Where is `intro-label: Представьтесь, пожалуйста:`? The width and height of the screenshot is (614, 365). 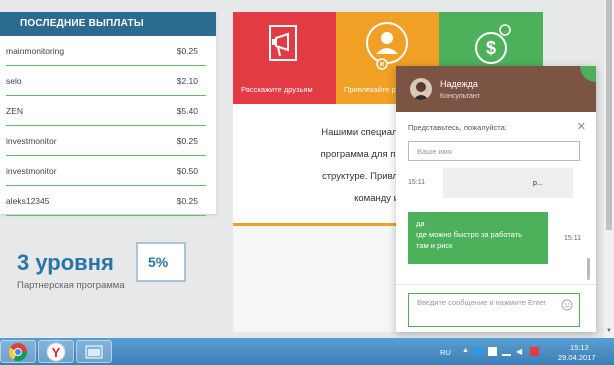 intro-label: Представьтесь, пожалуйста: is located at coordinates (457, 127).